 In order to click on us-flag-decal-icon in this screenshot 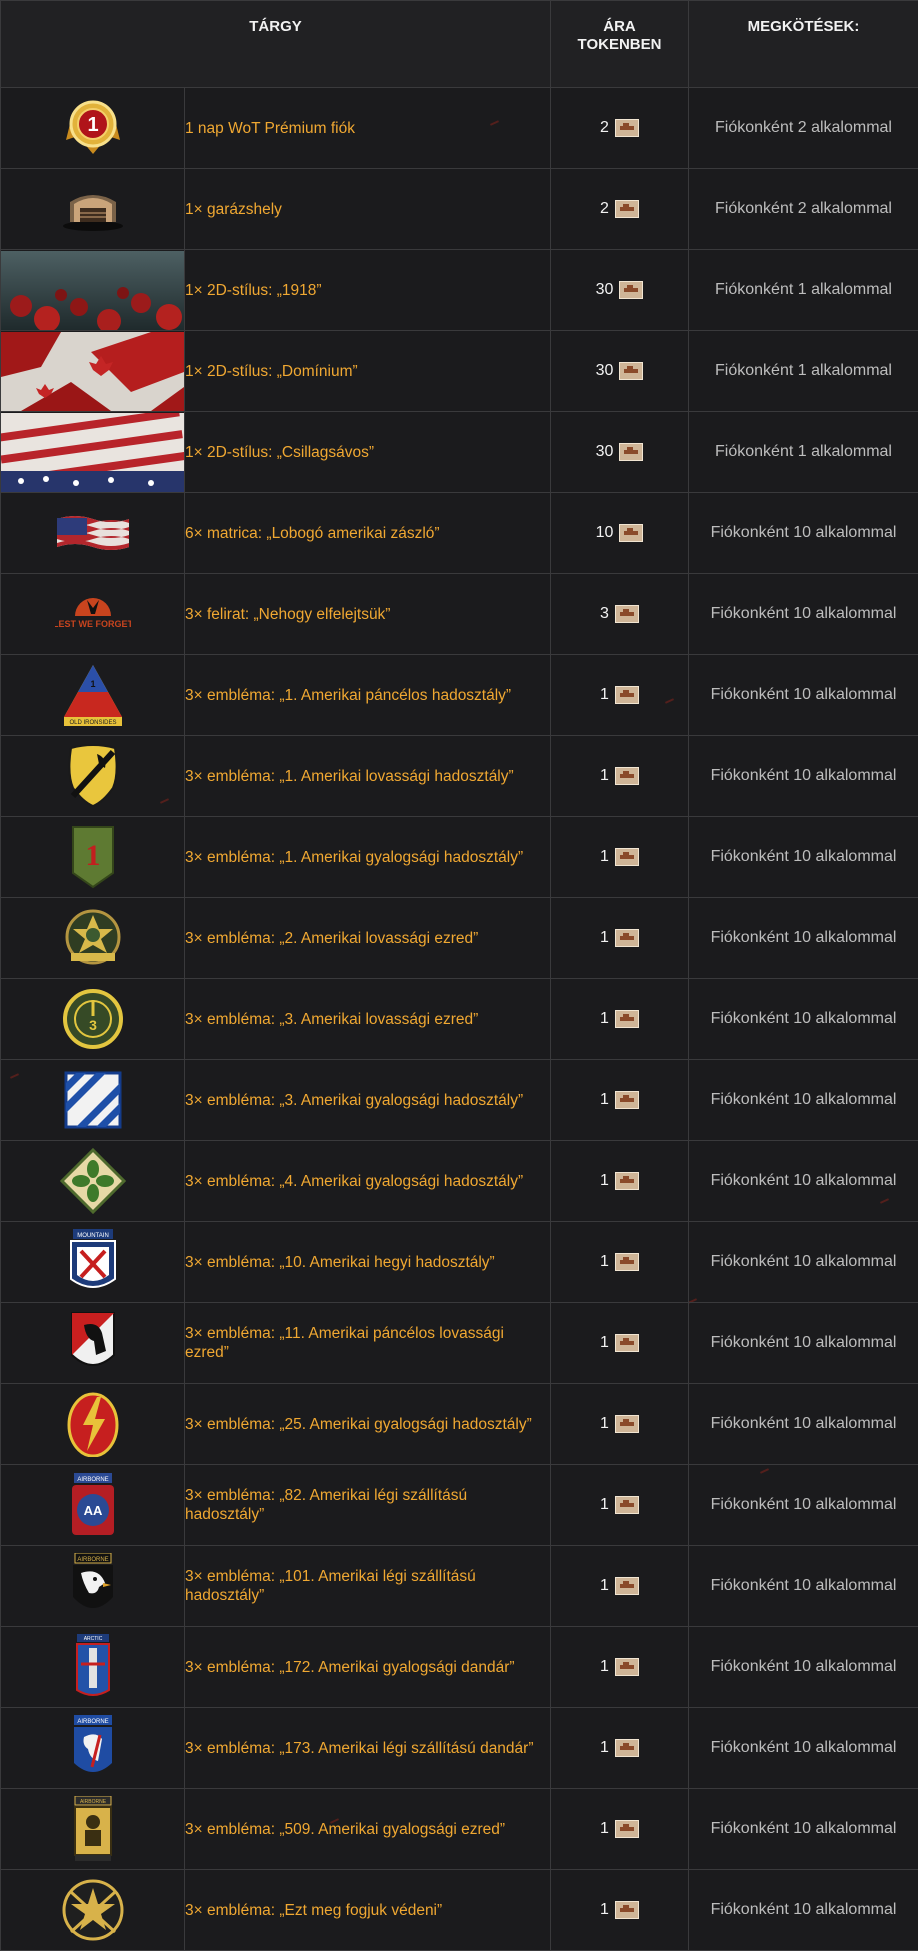, I will do `click(93, 532)`.